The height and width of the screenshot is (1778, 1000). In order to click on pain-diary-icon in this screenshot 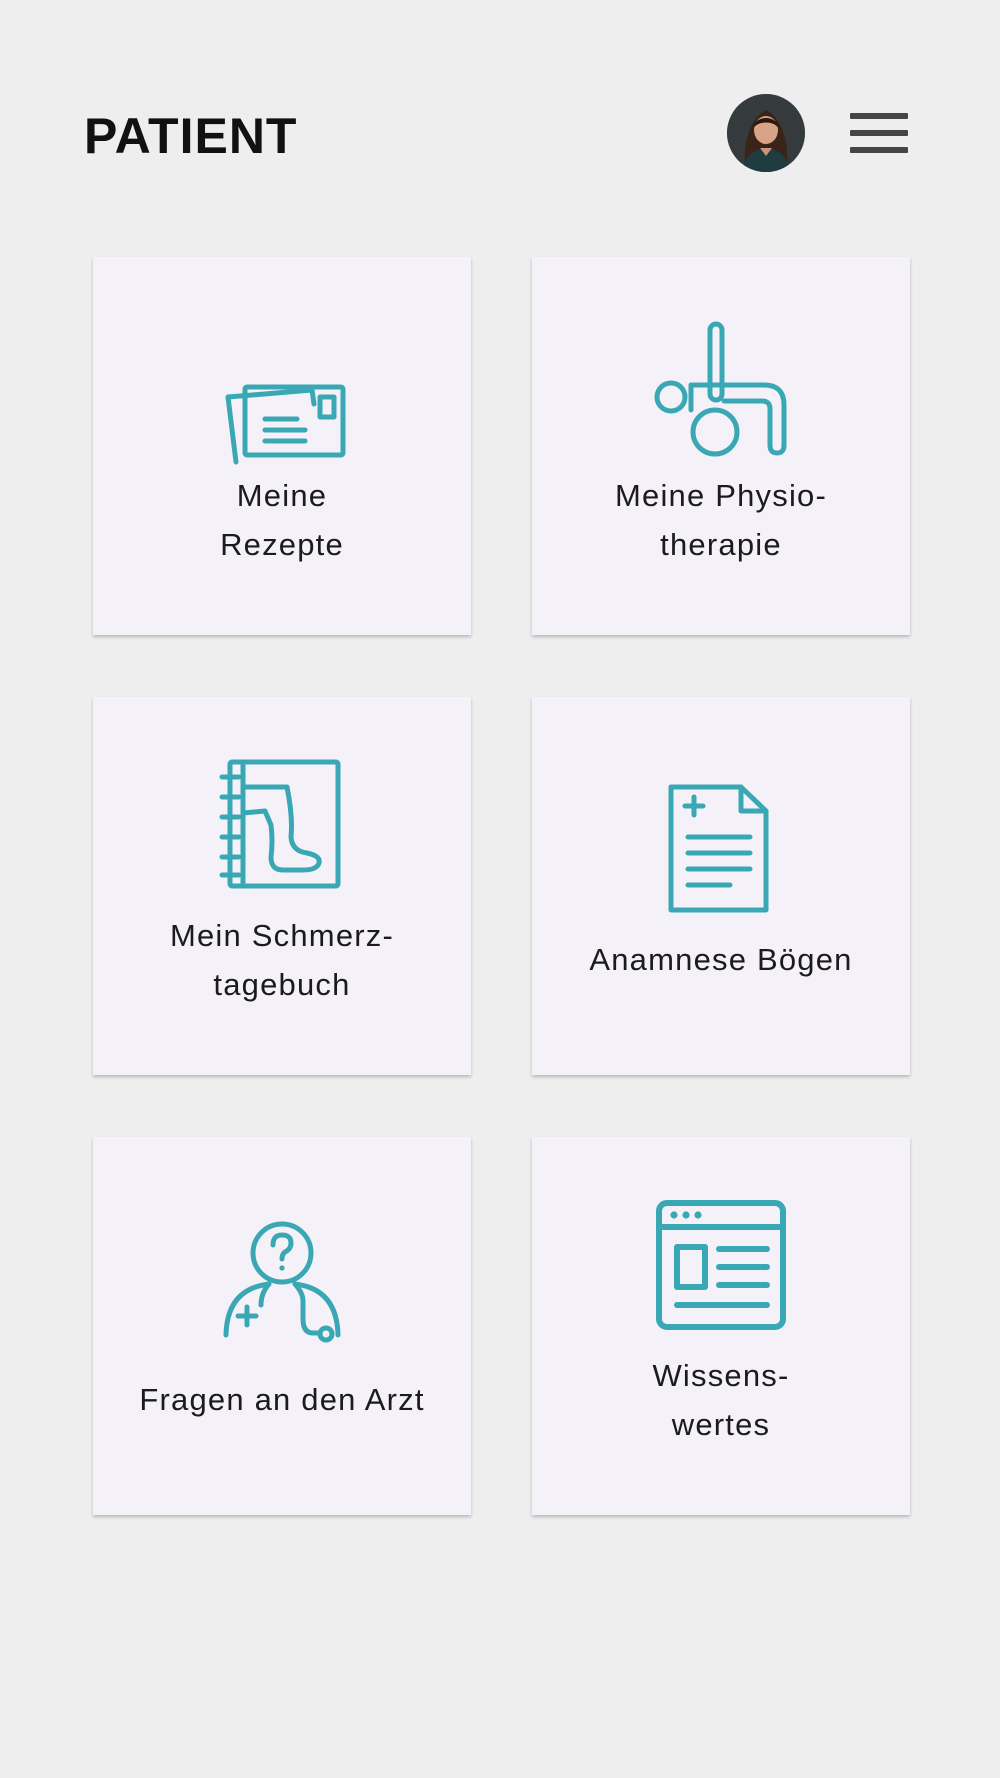, I will do `click(280, 824)`.